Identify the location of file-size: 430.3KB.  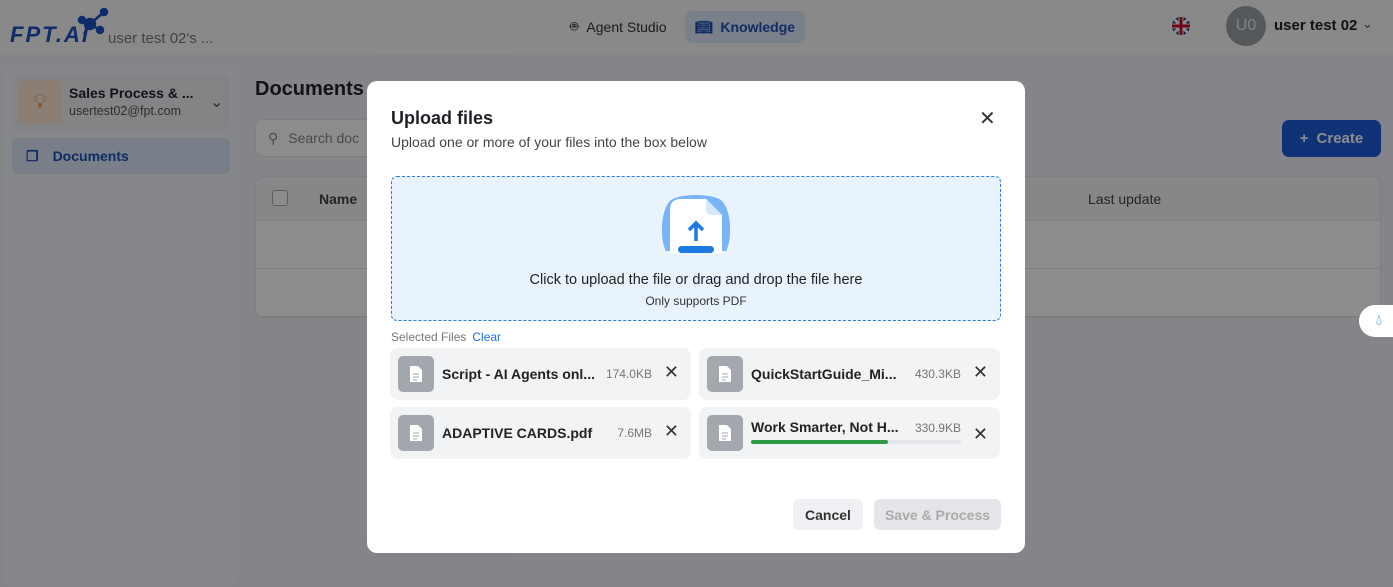
(937, 374).